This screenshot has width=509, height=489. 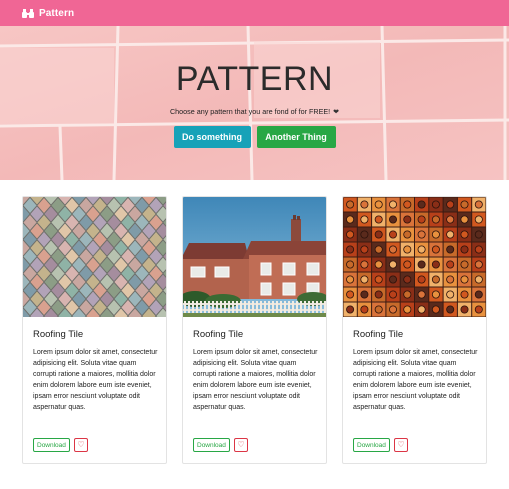 What do you see at coordinates (296, 137) in the screenshot?
I see `another-thing-button: Another Thing` at bounding box center [296, 137].